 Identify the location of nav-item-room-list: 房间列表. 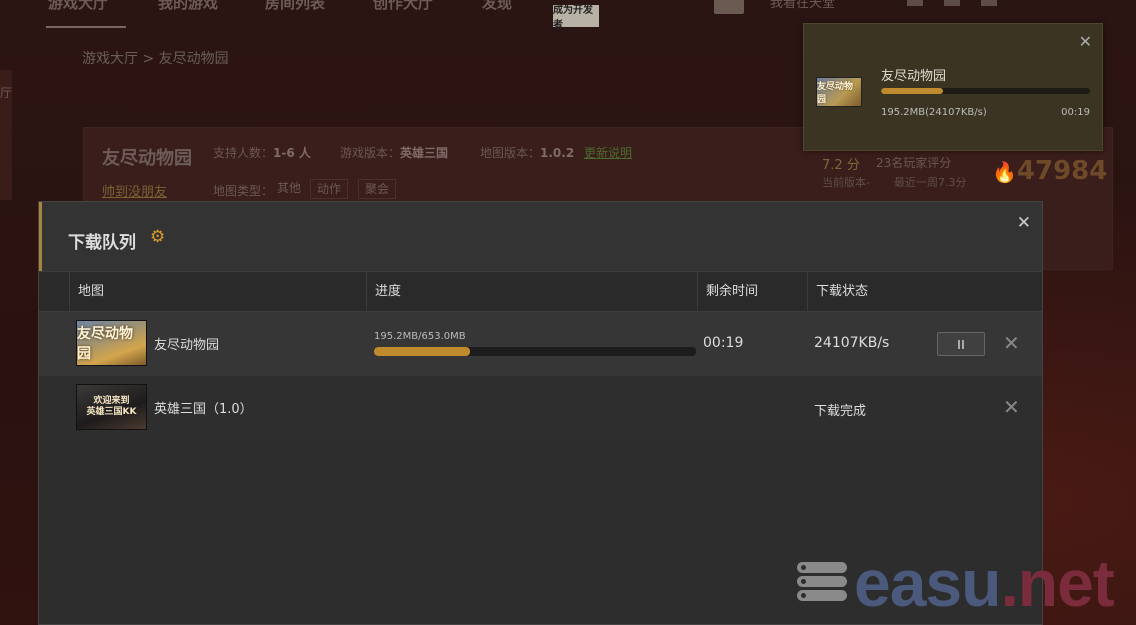
(295, 6).